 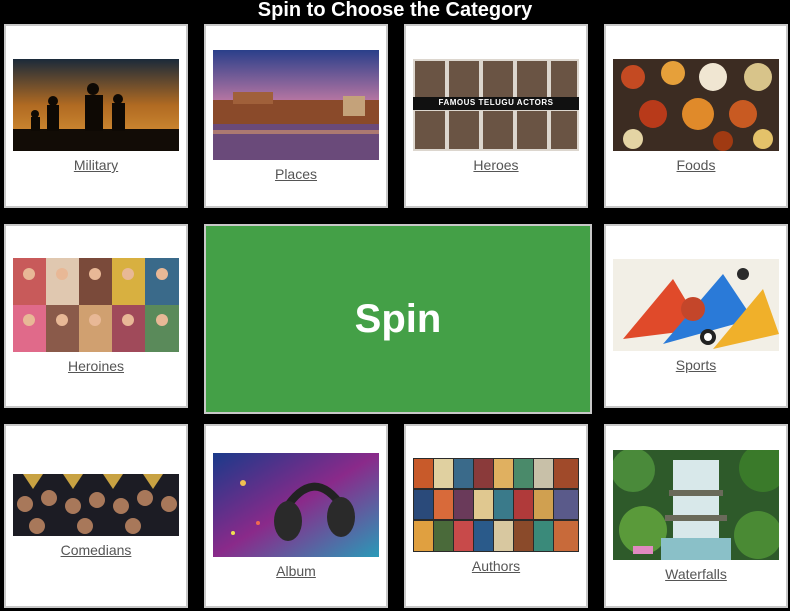 What do you see at coordinates (696, 574) in the screenshot?
I see `category-link: Waterfalls` at bounding box center [696, 574].